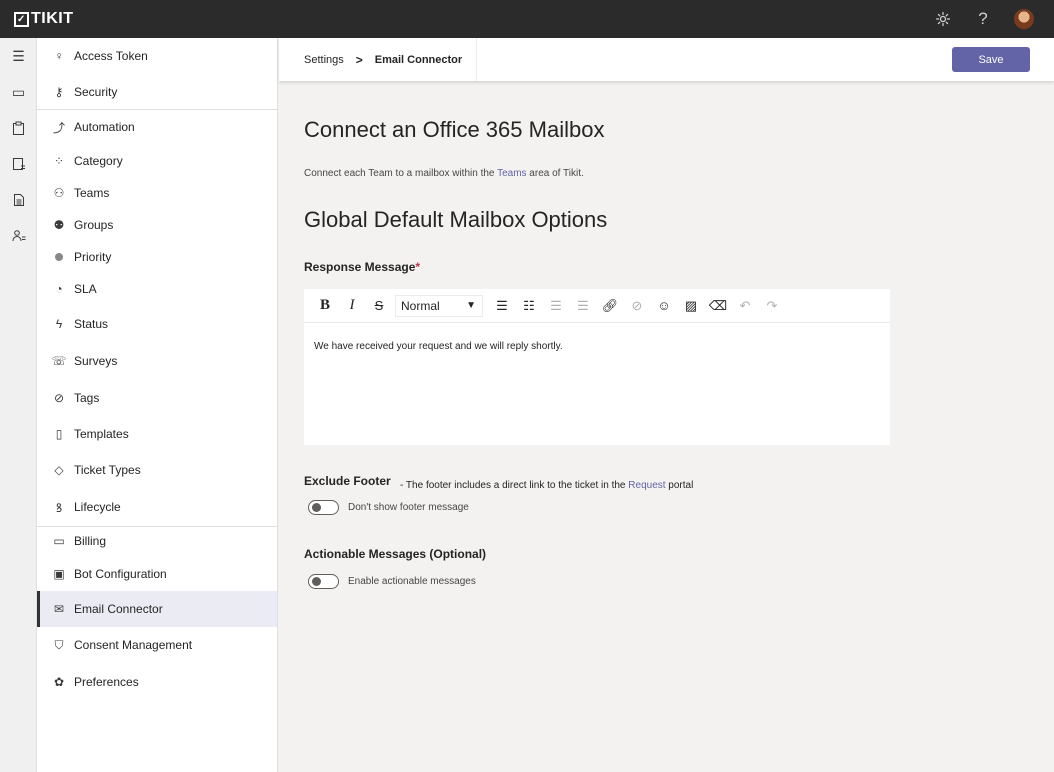 The image size is (1054, 772). What do you see at coordinates (18, 236) in the screenshot?
I see `people-icon` at bounding box center [18, 236].